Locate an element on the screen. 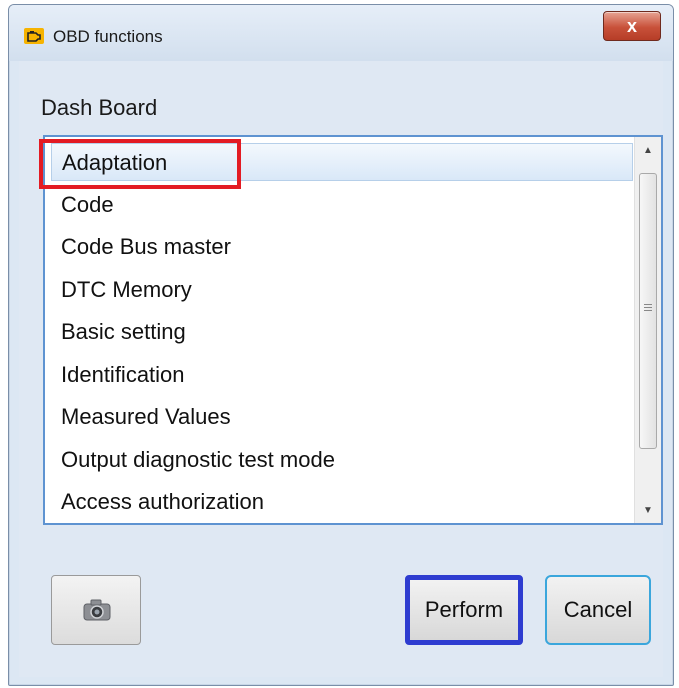 The height and width of the screenshot is (688, 679). list-item-measured-values: Measured Values is located at coordinates (342, 417).